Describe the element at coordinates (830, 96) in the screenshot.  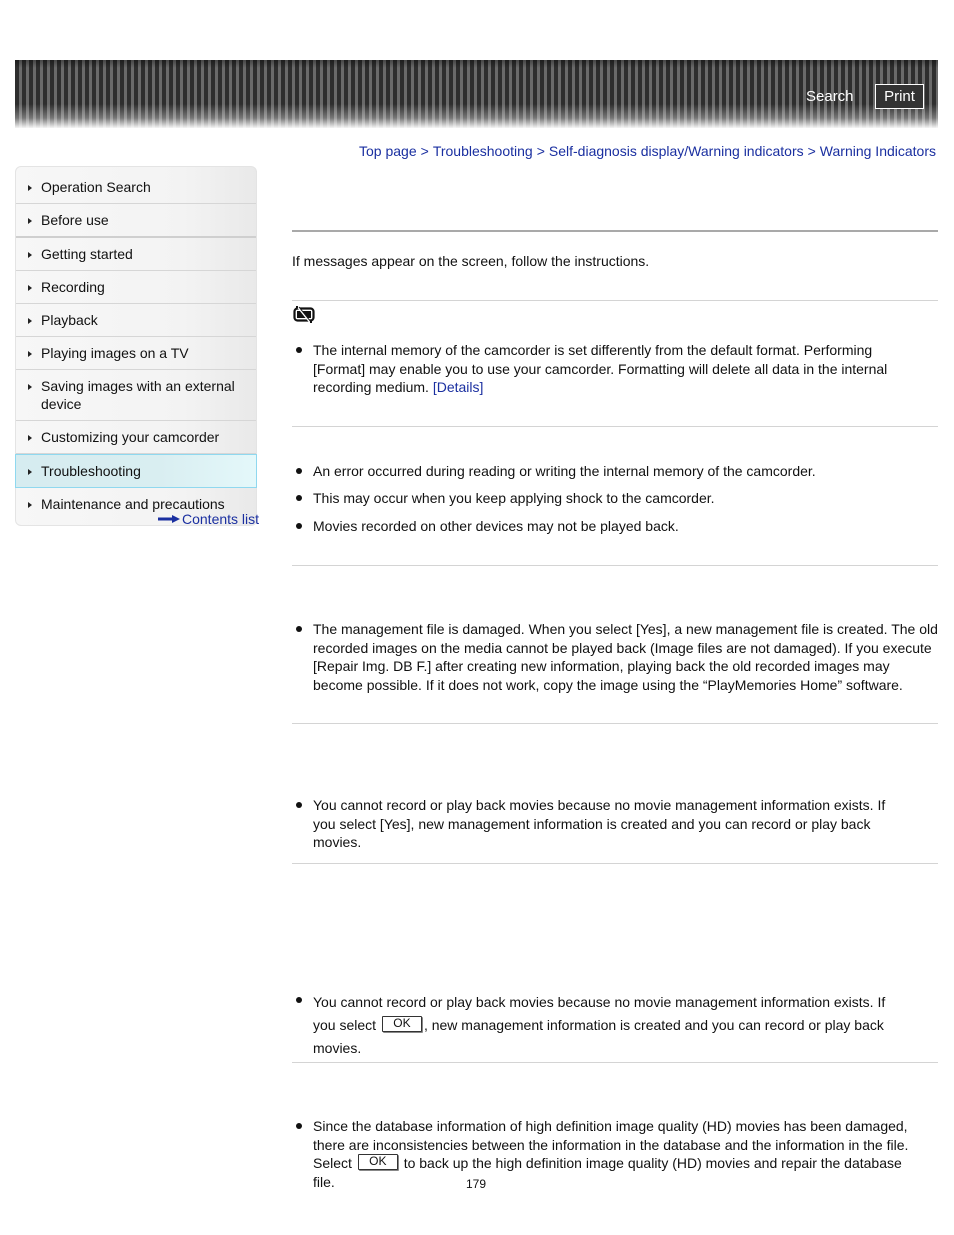
I see `search-link: Search` at that location.